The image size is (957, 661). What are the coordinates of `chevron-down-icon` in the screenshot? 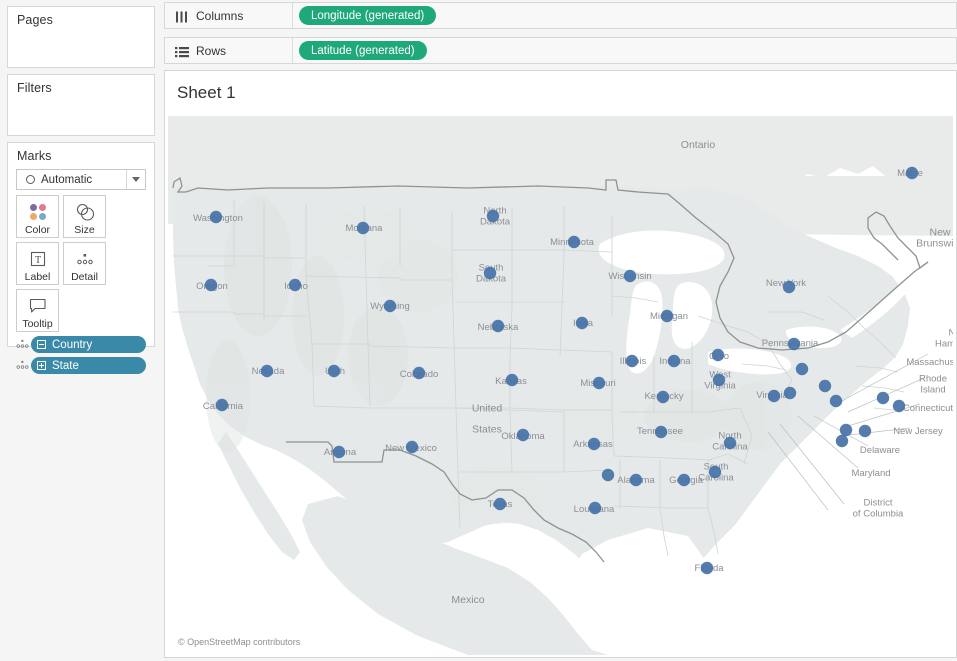 It's located at (135, 179).